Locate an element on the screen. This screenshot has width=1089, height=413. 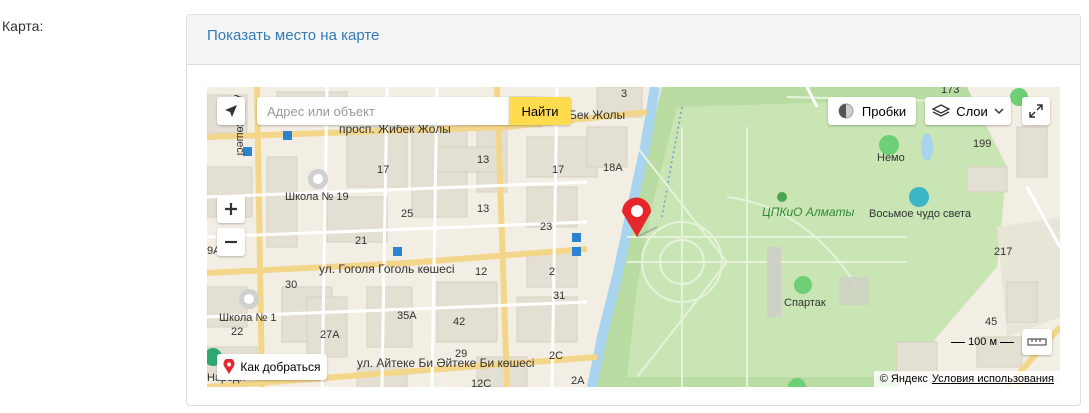
map-label: 2 is located at coordinates (552, 272).